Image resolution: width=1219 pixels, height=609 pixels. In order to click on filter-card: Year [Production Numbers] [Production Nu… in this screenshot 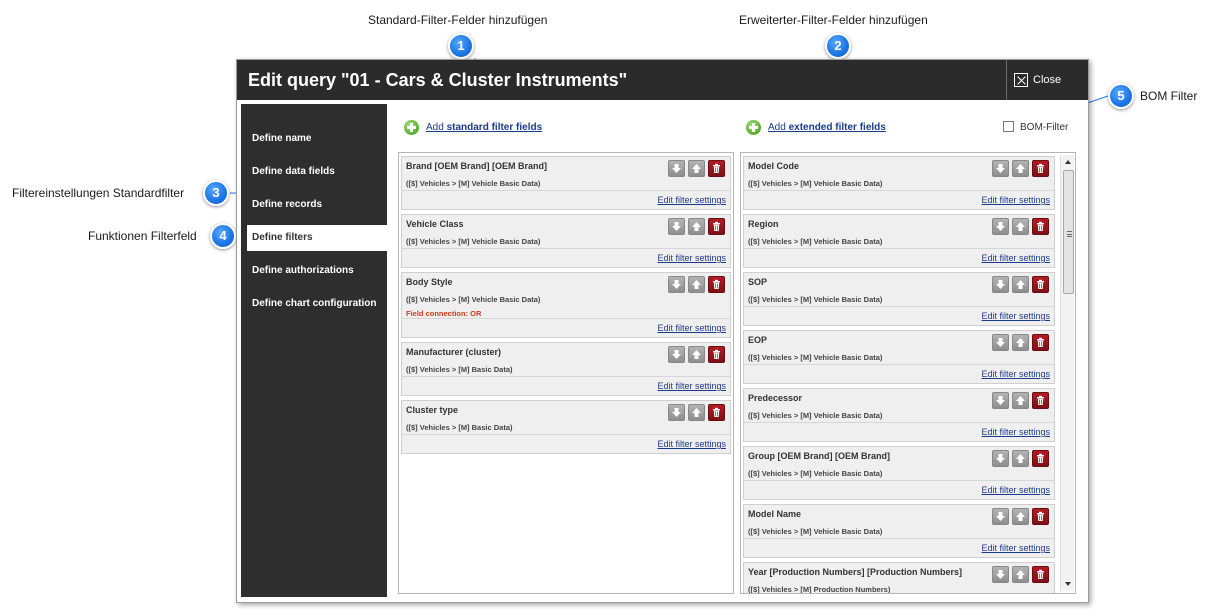, I will do `click(899, 577)`.